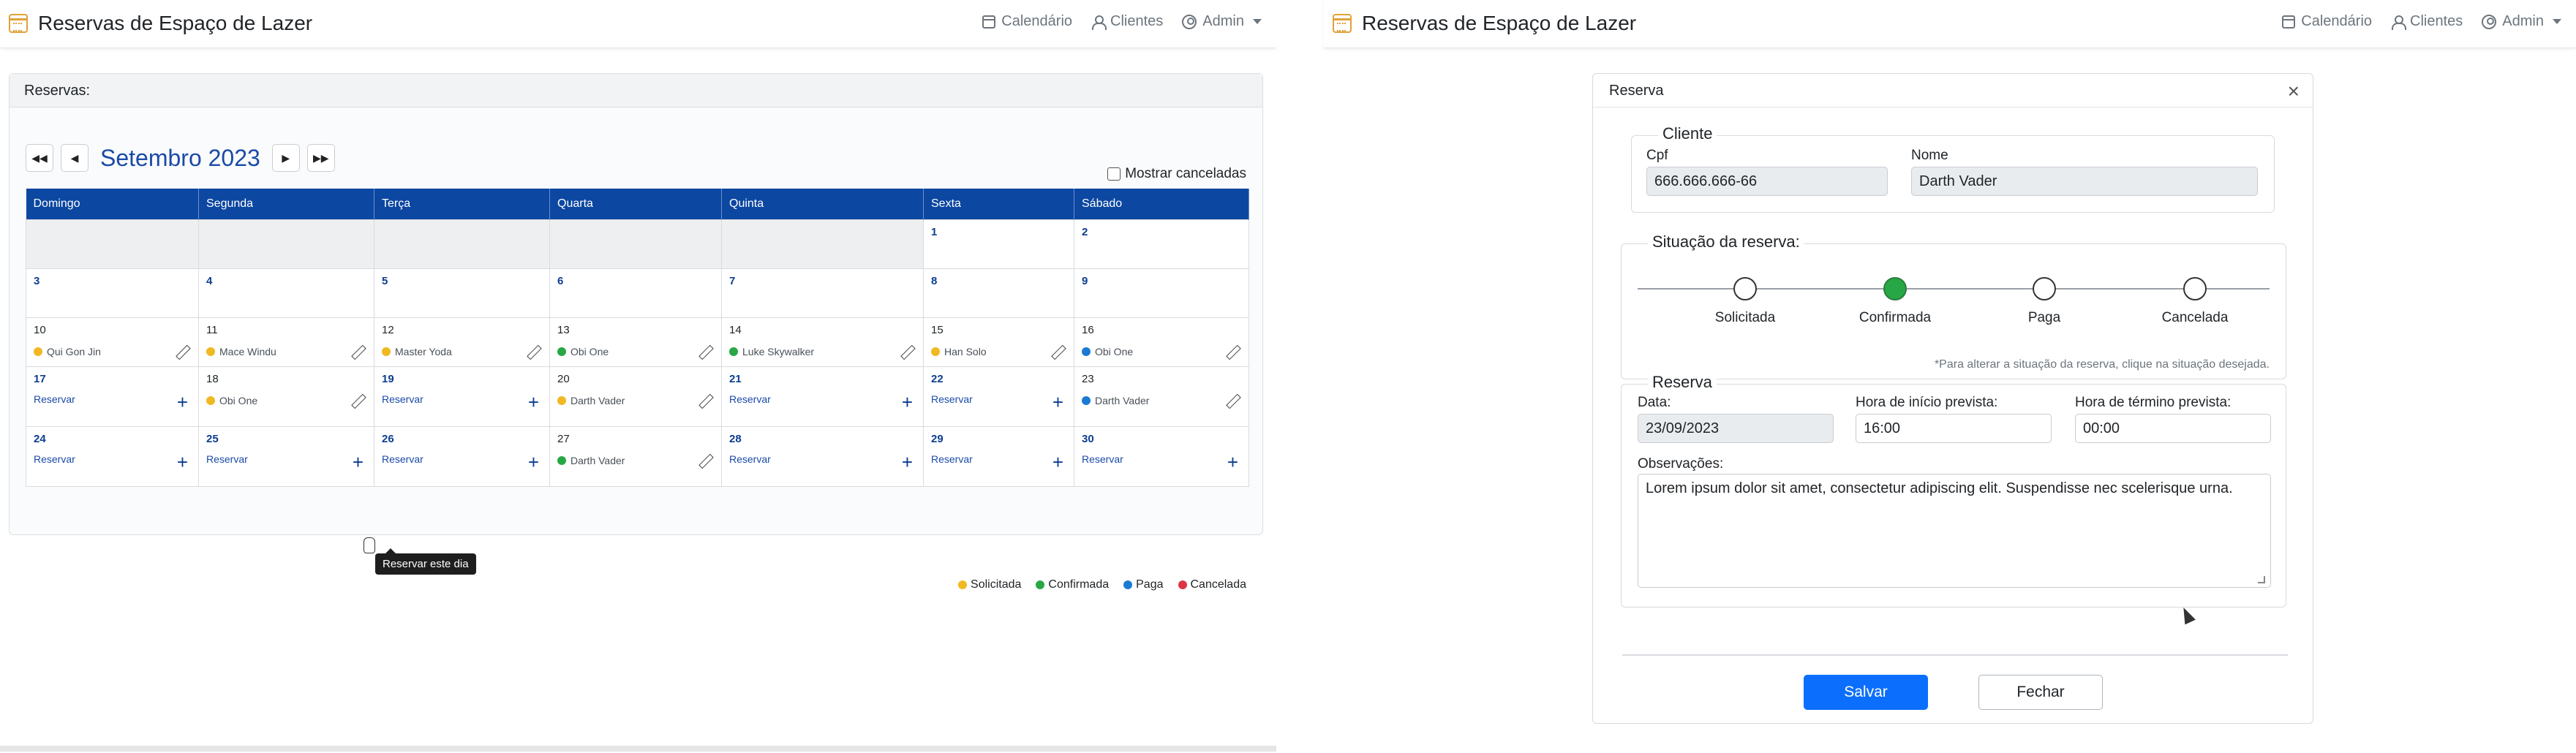 Image resolution: width=2576 pixels, height=753 pixels. I want to click on cpf-field: 666.666.666-66, so click(1767, 181).